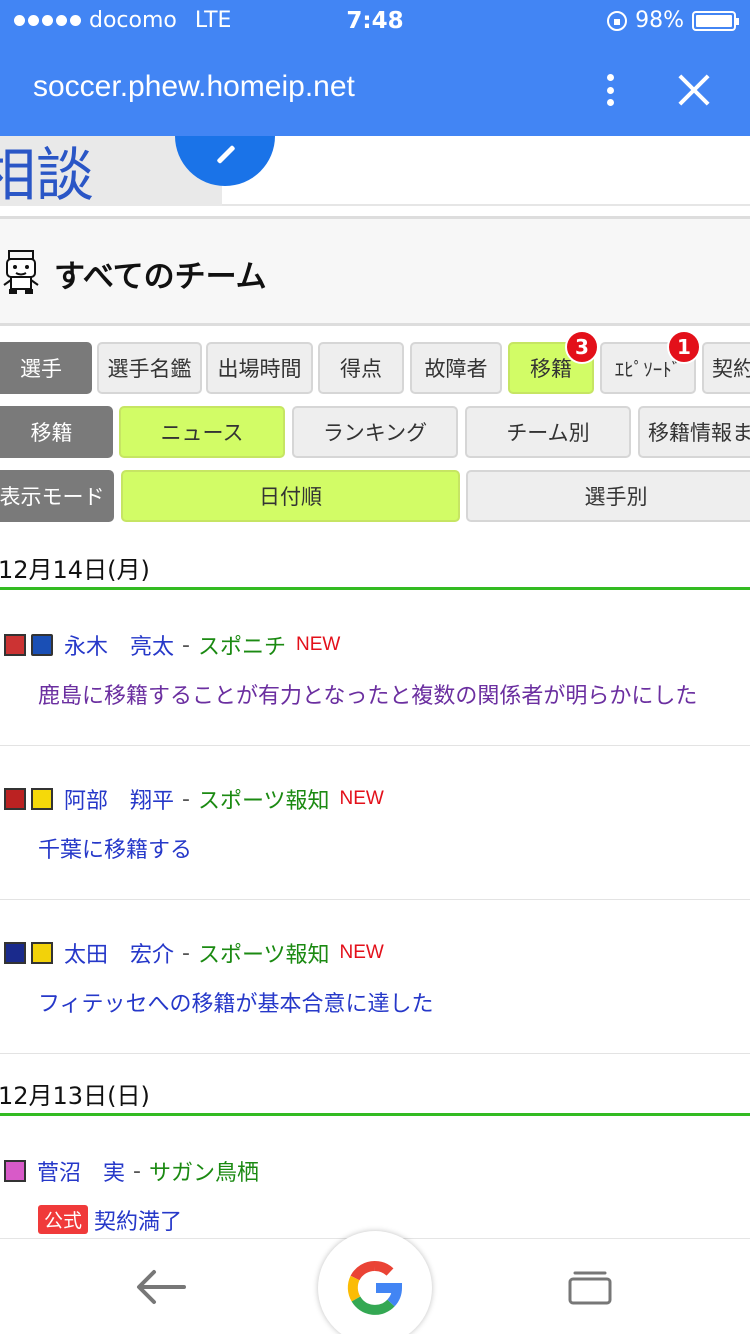  Describe the element at coordinates (456, 368) in the screenshot. I see `injuries-button: 故障者` at that location.